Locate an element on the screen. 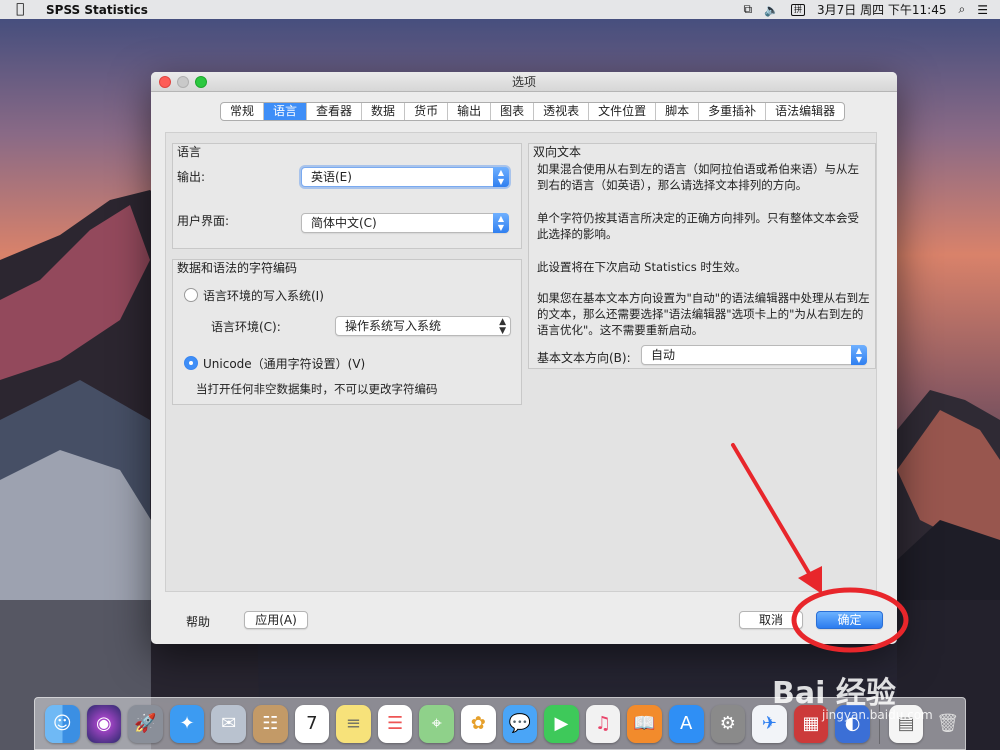 Image resolution: width=1000 pixels, height=750 pixels. locale-value: 操作系统写入系统 is located at coordinates (393, 326).